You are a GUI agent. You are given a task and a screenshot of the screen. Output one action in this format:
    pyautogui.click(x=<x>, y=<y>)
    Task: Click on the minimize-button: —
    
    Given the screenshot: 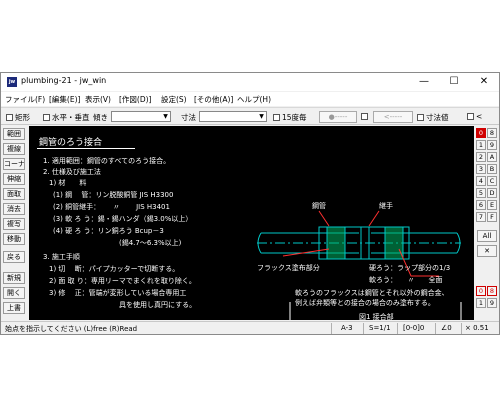 What is the action you would take?
    pyautogui.click(x=424, y=82)
    